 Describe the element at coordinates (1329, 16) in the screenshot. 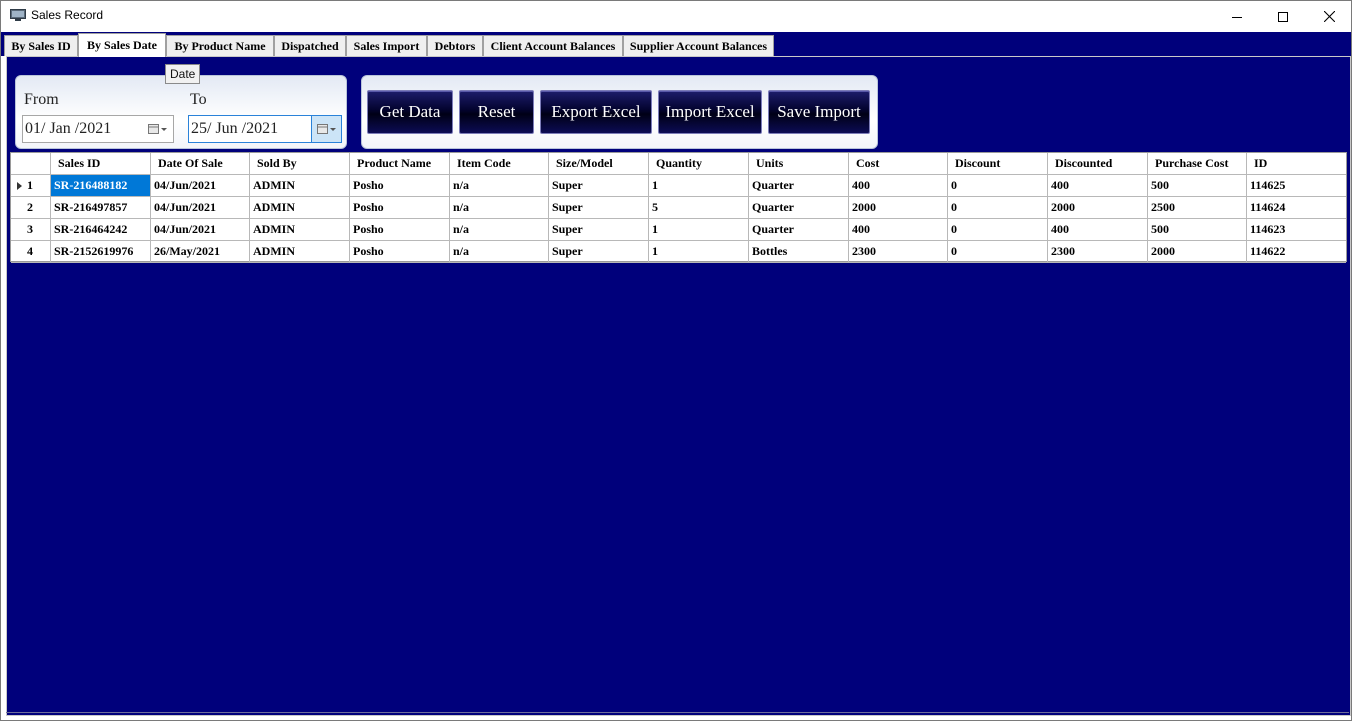

I see `close-button` at that location.